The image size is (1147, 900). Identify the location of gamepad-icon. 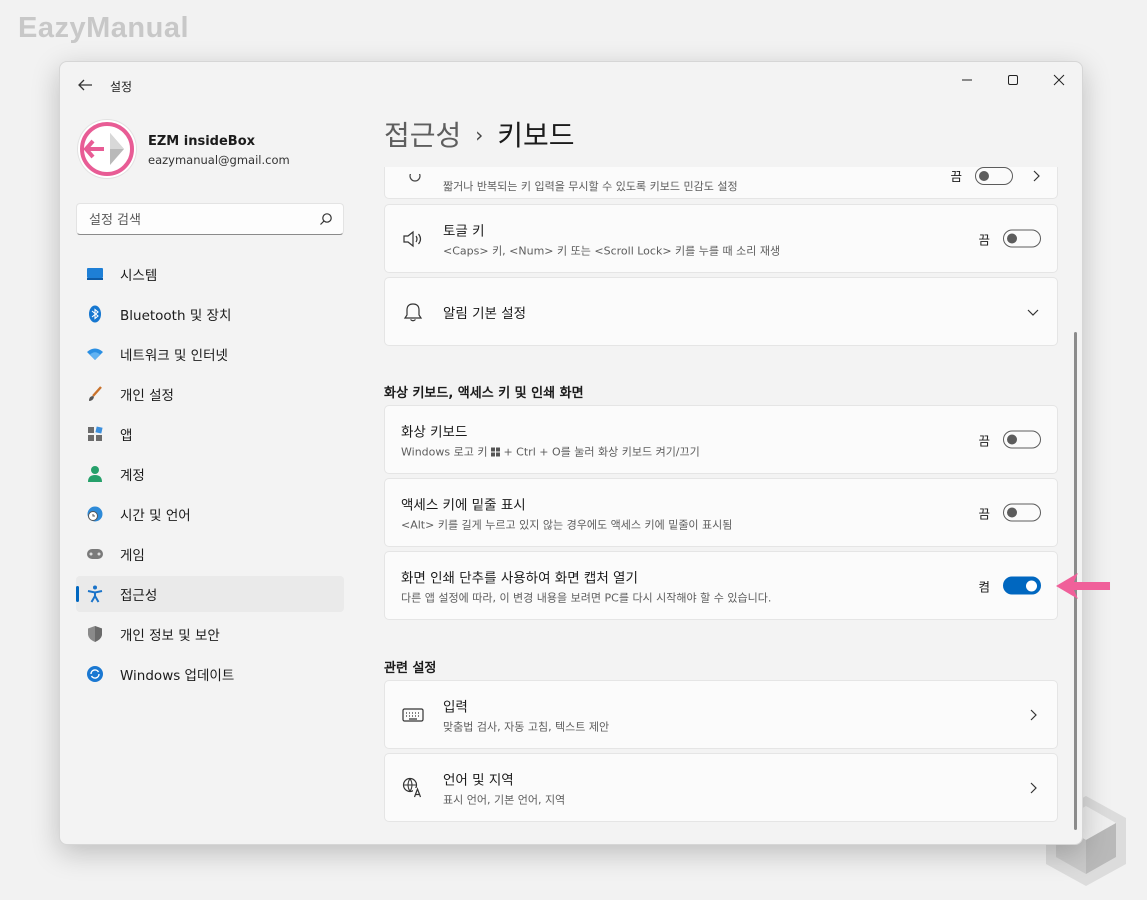
(95, 554).